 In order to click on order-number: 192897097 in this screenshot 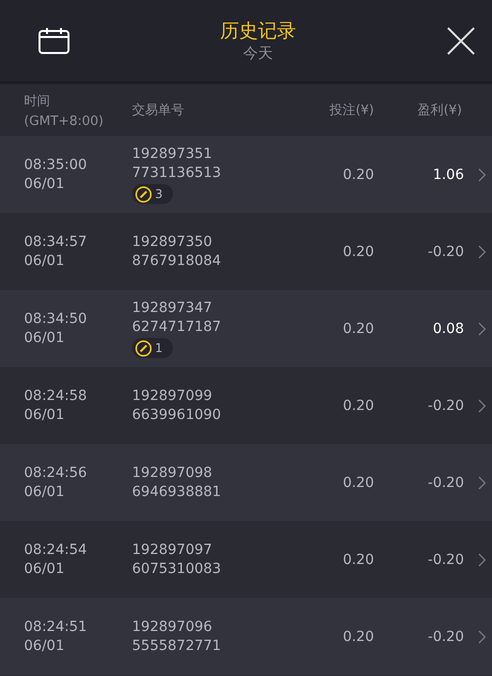, I will do `click(173, 550)`.